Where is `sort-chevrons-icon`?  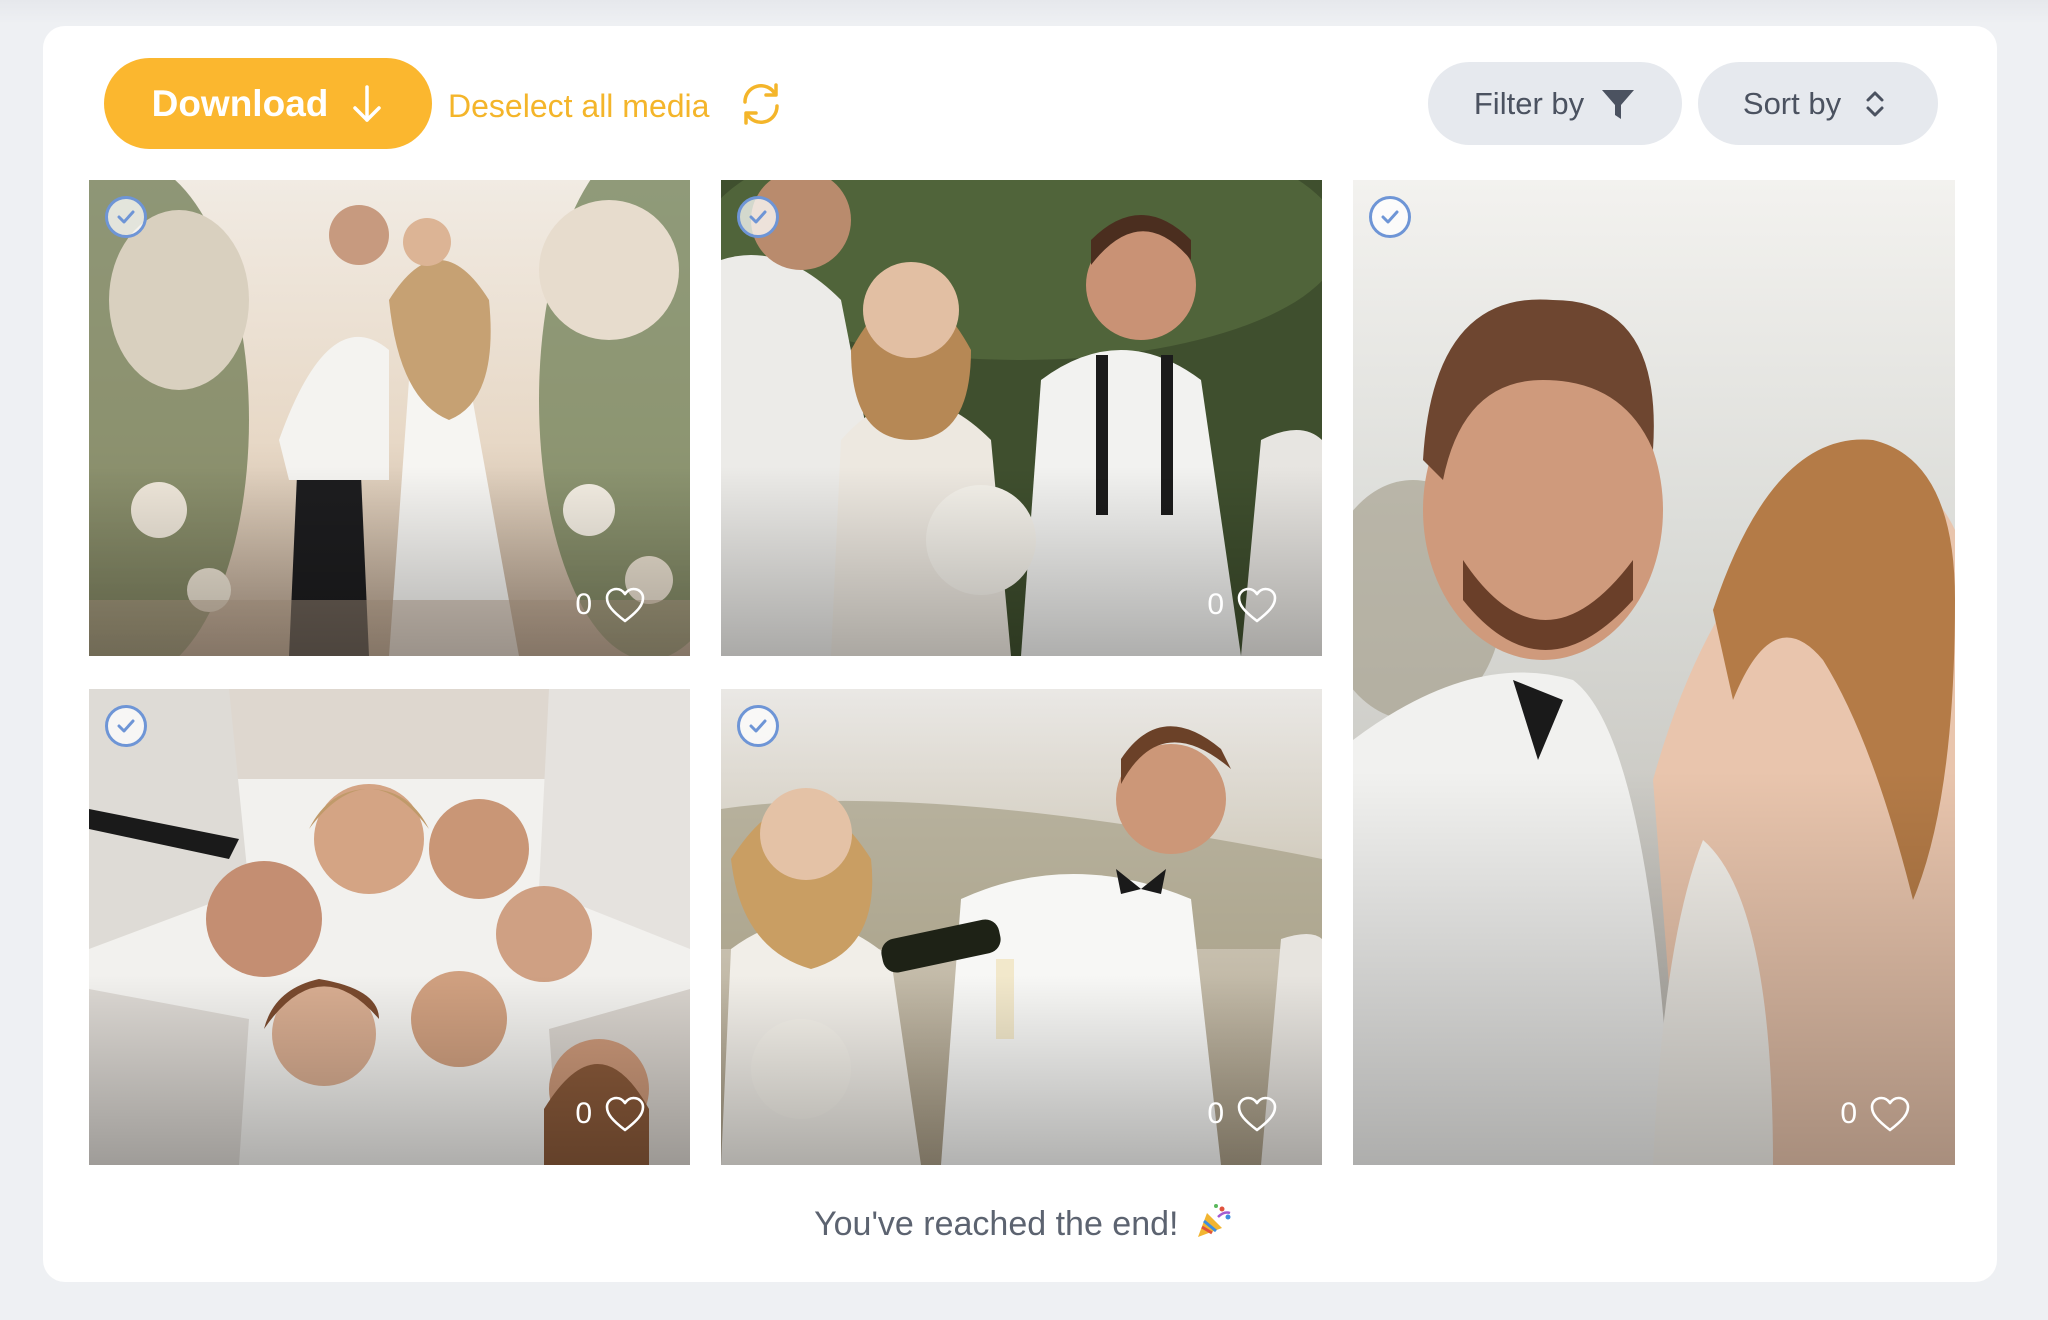
sort-chevrons-icon is located at coordinates (1875, 103).